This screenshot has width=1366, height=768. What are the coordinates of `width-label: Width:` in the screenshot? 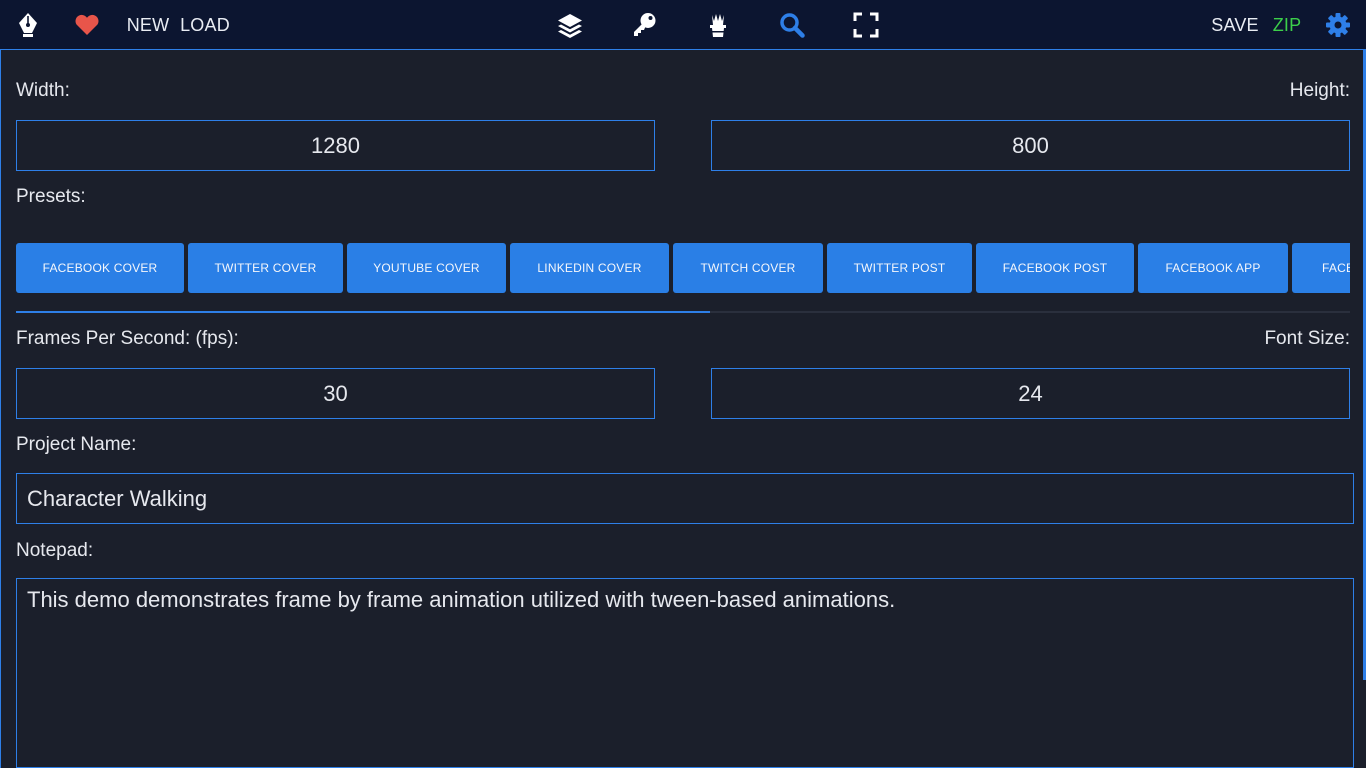 It's located at (43, 90).